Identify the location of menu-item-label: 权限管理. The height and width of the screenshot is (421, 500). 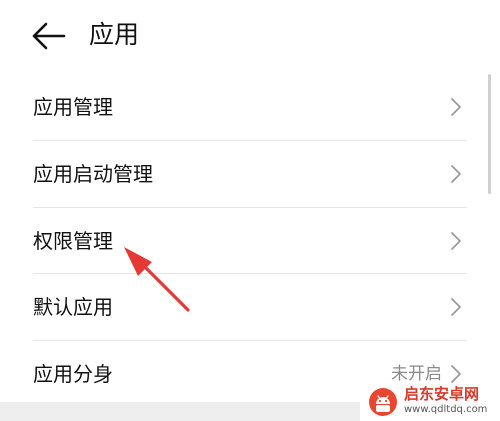
(73, 241).